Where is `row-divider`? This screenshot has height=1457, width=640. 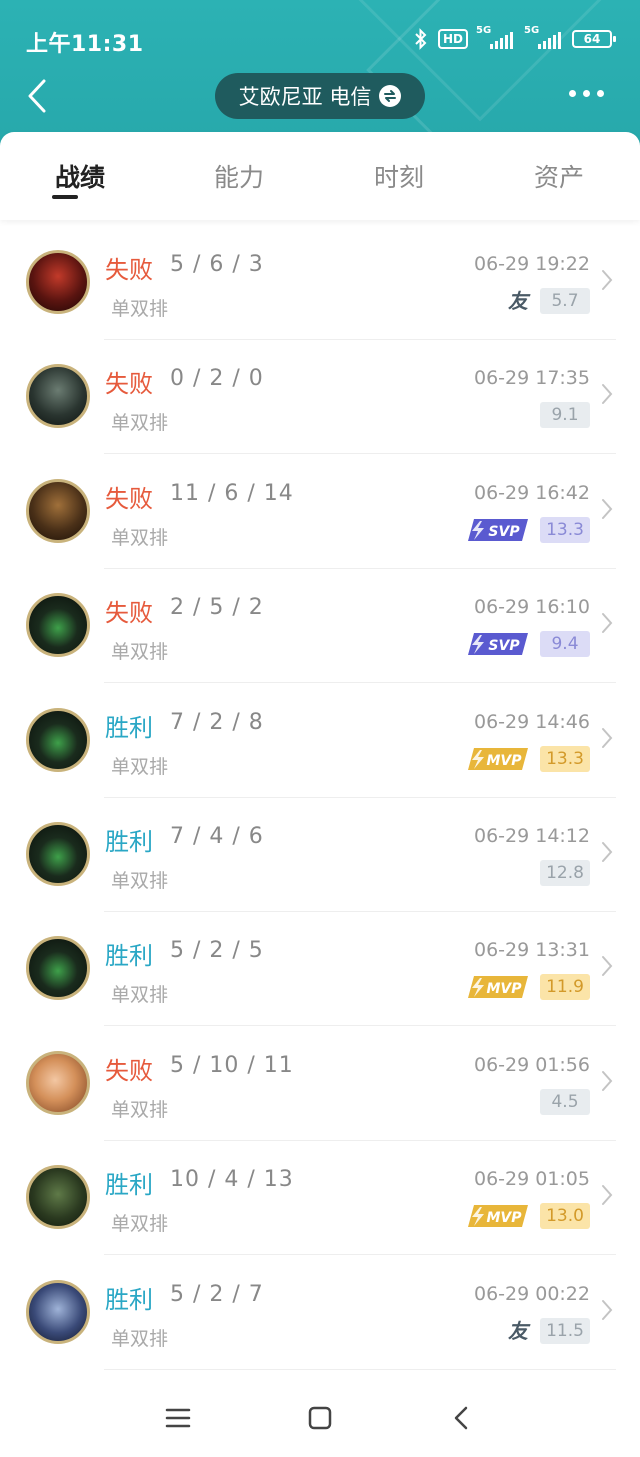
row-divider is located at coordinates (360, 1369).